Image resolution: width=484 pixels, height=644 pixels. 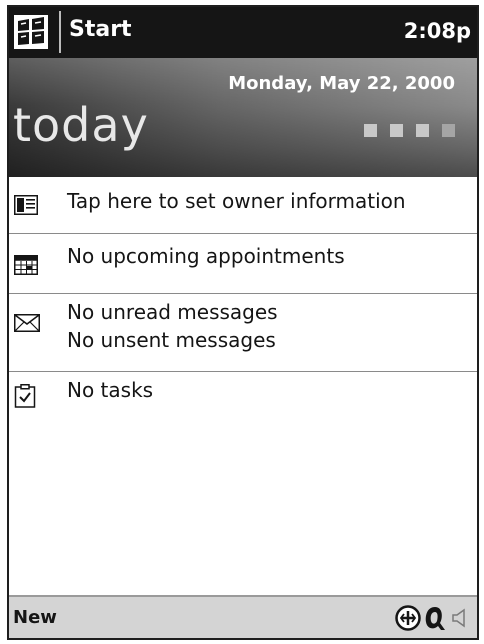 What do you see at coordinates (26, 207) in the screenshot?
I see `owner-card-icon` at bounding box center [26, 207].